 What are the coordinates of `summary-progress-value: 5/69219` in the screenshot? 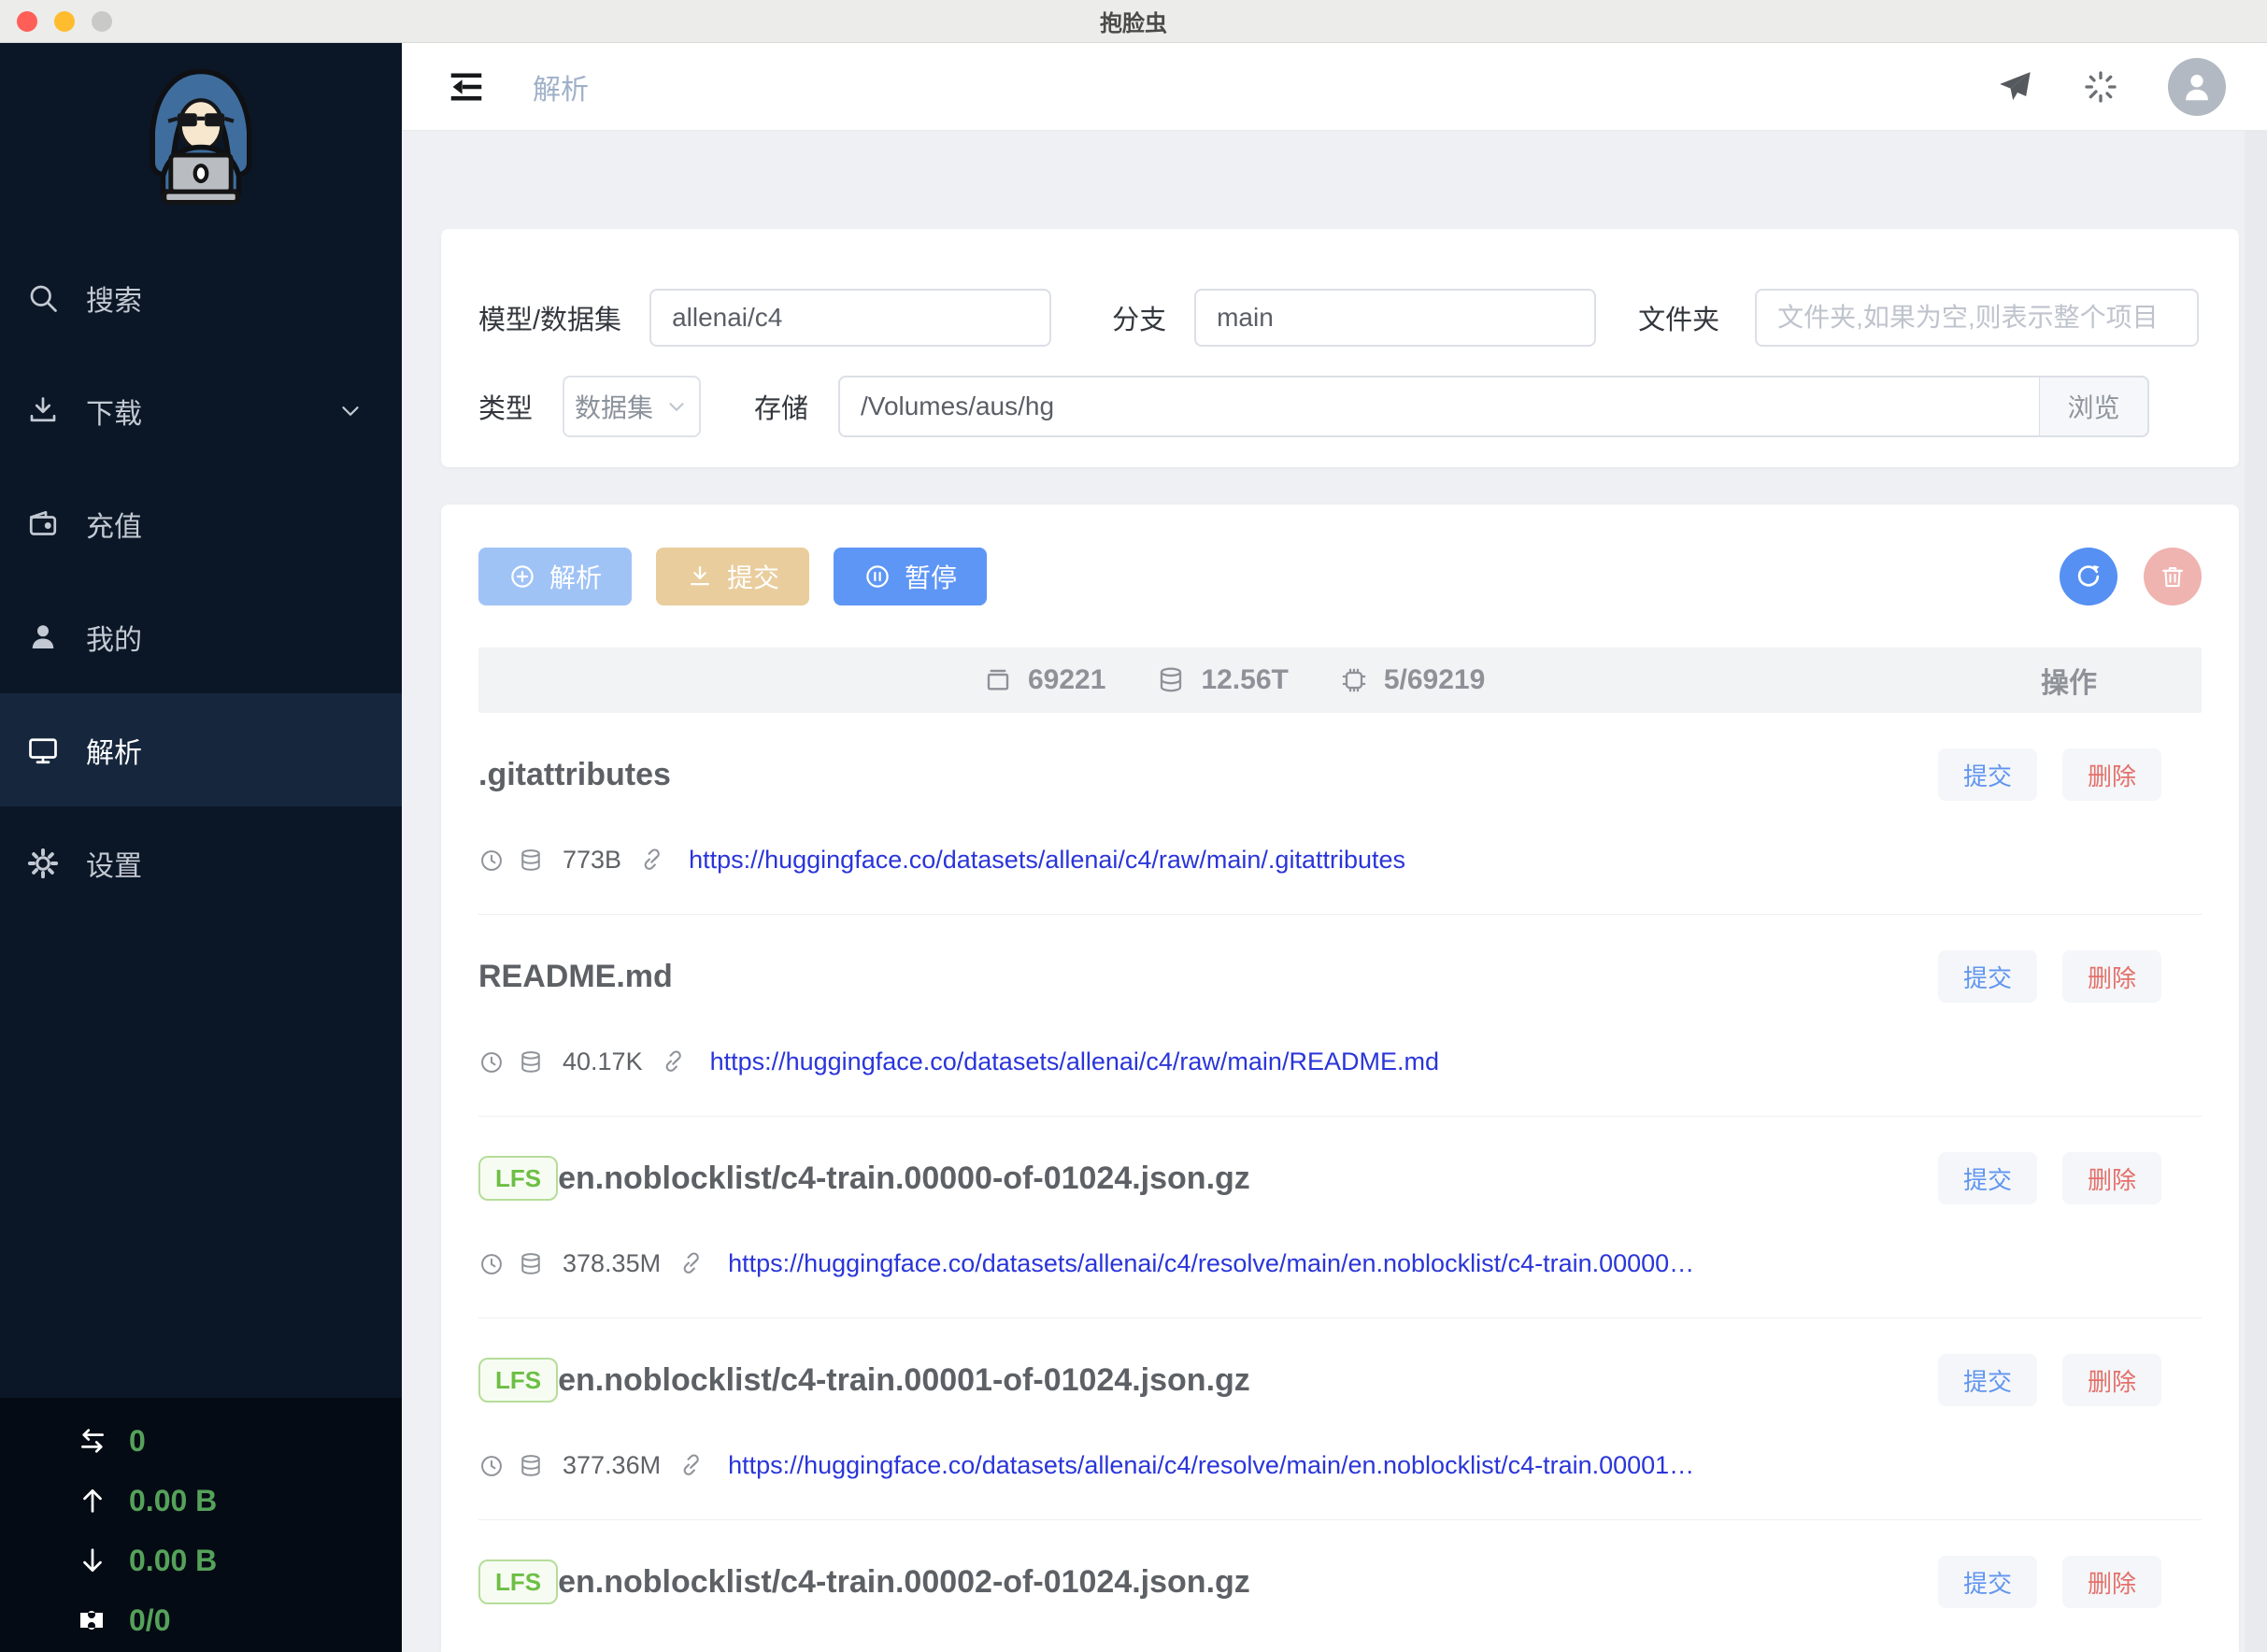 It's located at (1435, 680).